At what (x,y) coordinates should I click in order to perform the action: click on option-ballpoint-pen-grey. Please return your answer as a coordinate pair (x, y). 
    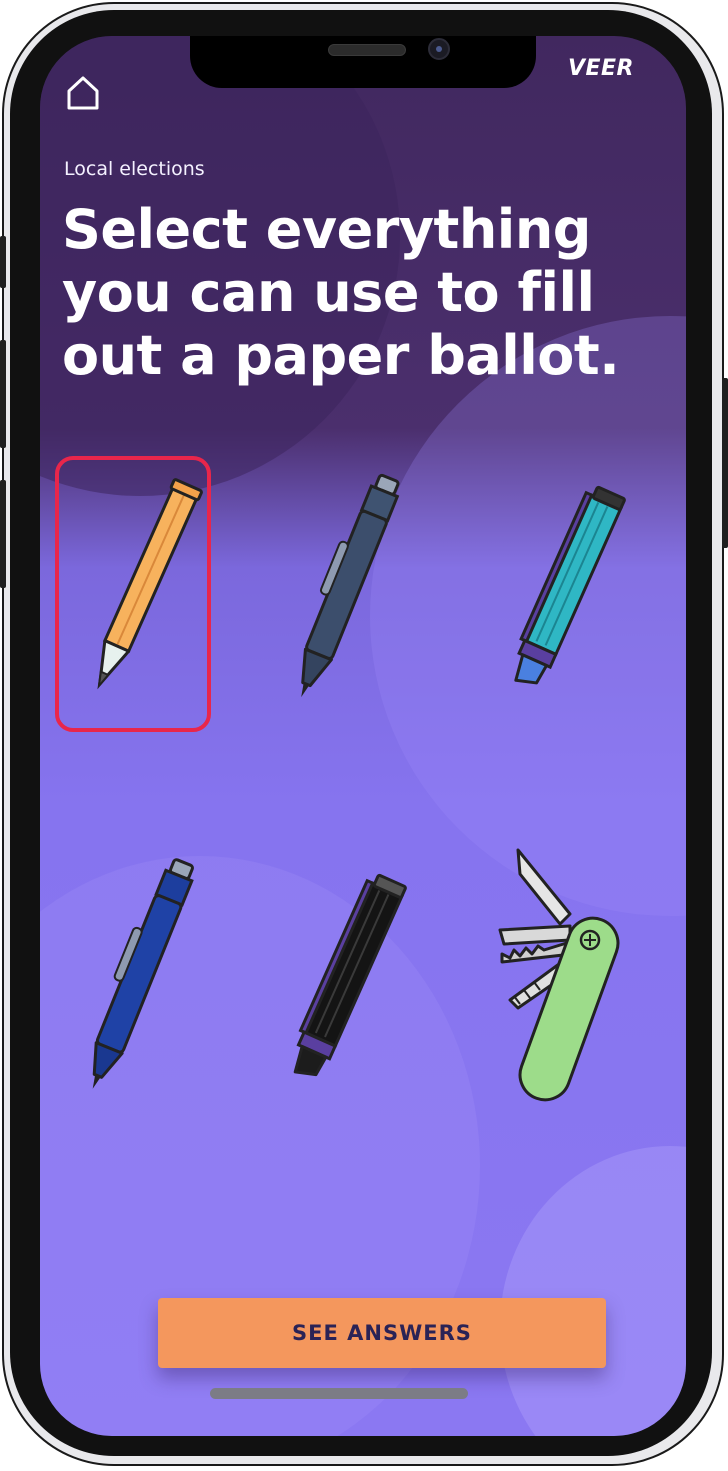
    Looking at the image, I should click on (363, 594).